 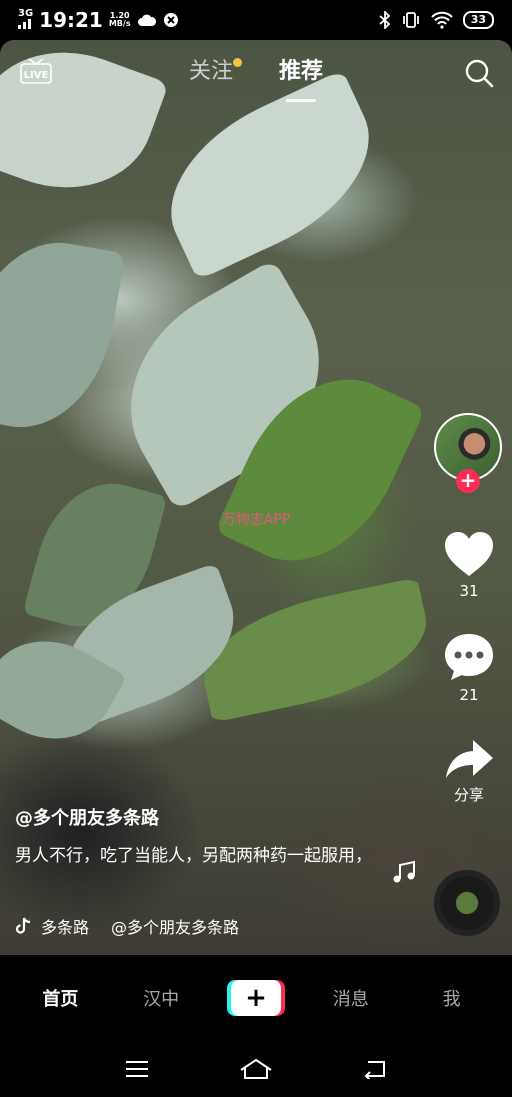 What do you see at coordinates (137, 1069) in the screenshot?
I see `menu-icon` at bounding box center [137, 1069].